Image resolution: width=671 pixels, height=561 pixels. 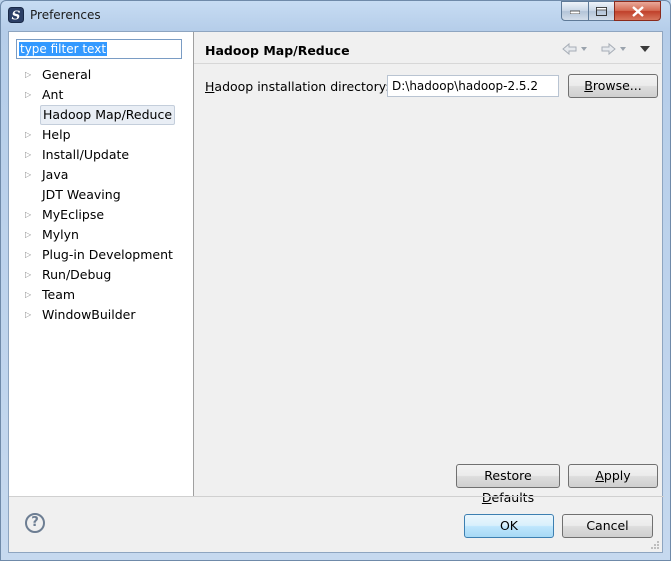 I want to click on apply-label: pply, so click(x=617, y=475).